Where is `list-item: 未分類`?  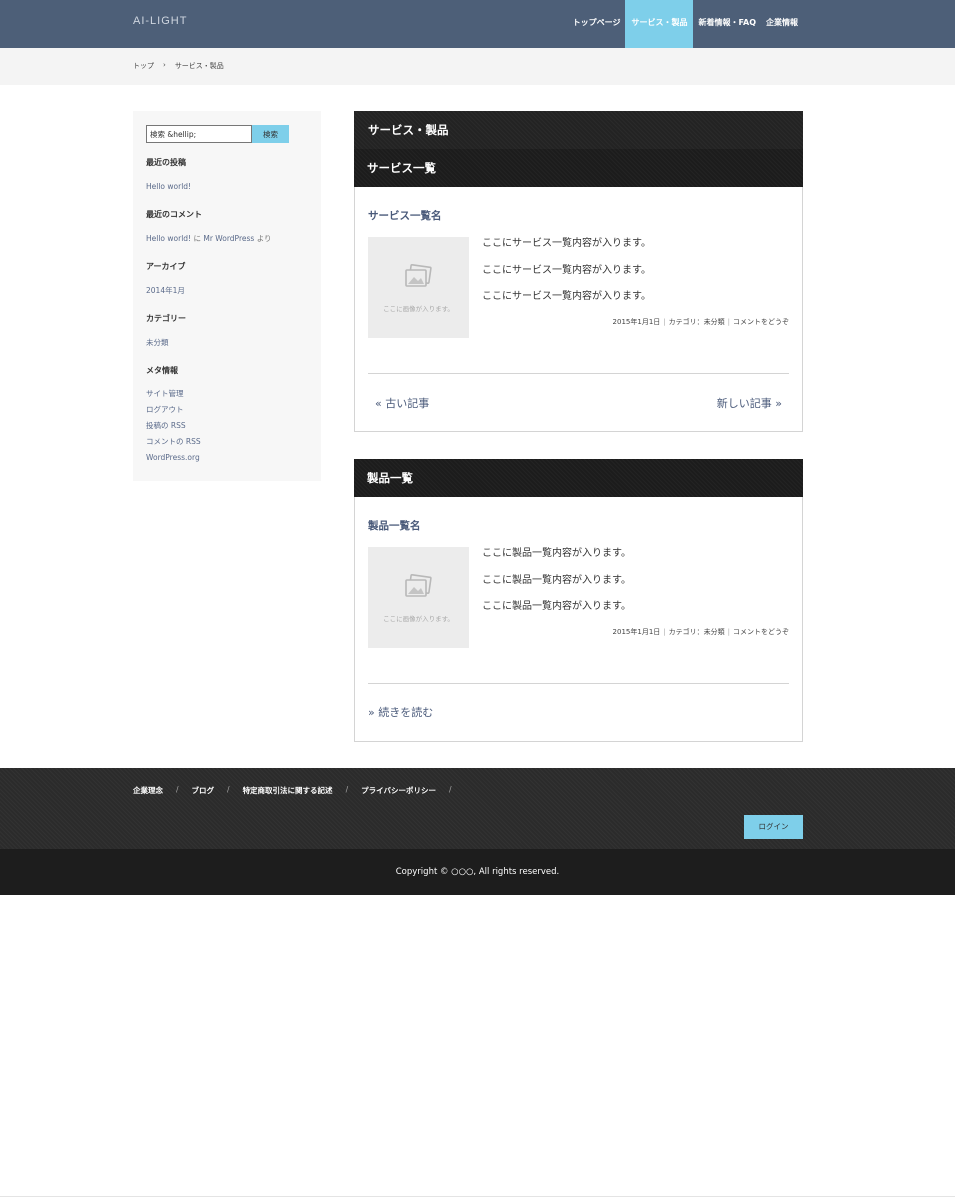 list-item: 未分類 is located at coordinates (227, 343).